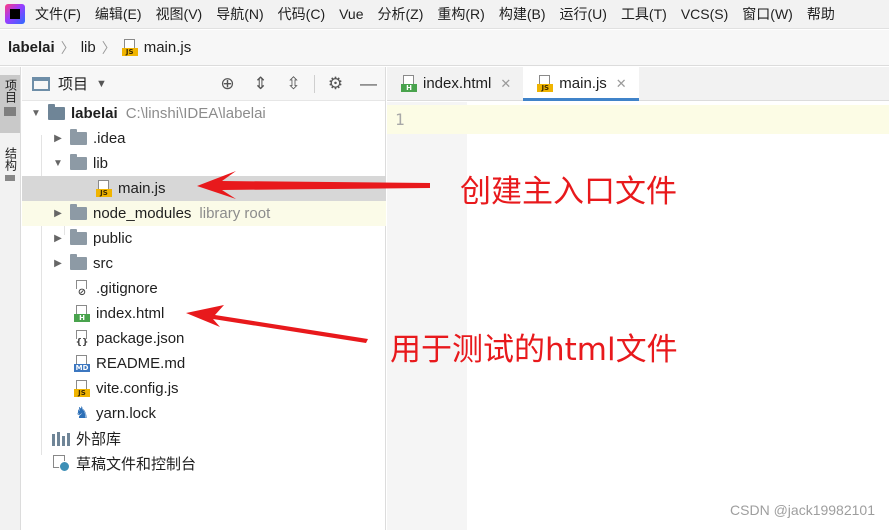  I want to click on tab-index-html: H index.html ✕, so click(455, 83).